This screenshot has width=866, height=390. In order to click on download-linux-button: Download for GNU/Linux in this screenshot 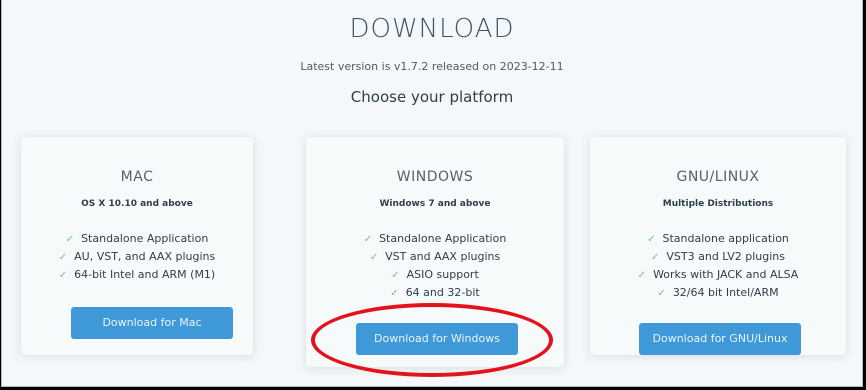, I will do `click(720, 339)`.